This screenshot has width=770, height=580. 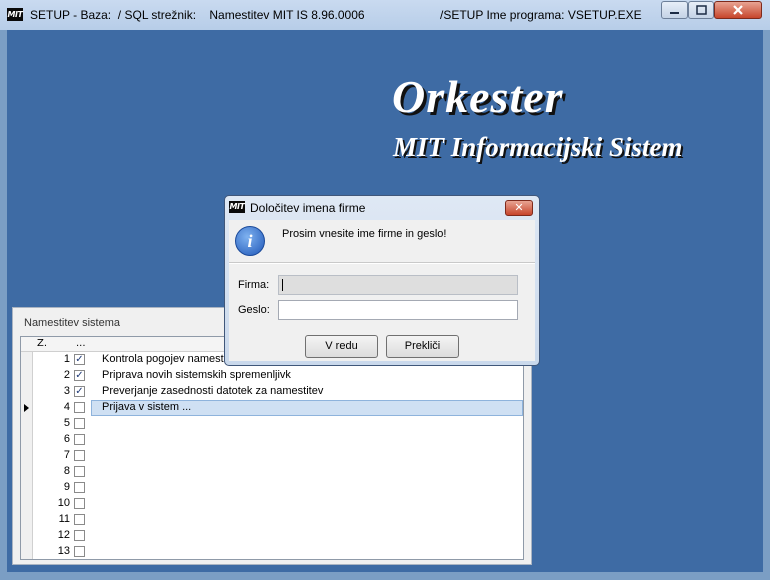 I want to click on table-row: 7, so click(x=272, y=456).